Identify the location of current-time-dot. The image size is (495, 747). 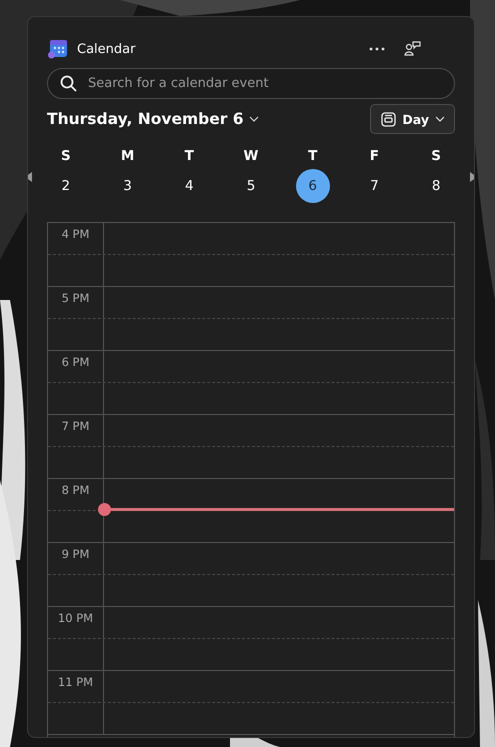
(104, 509).